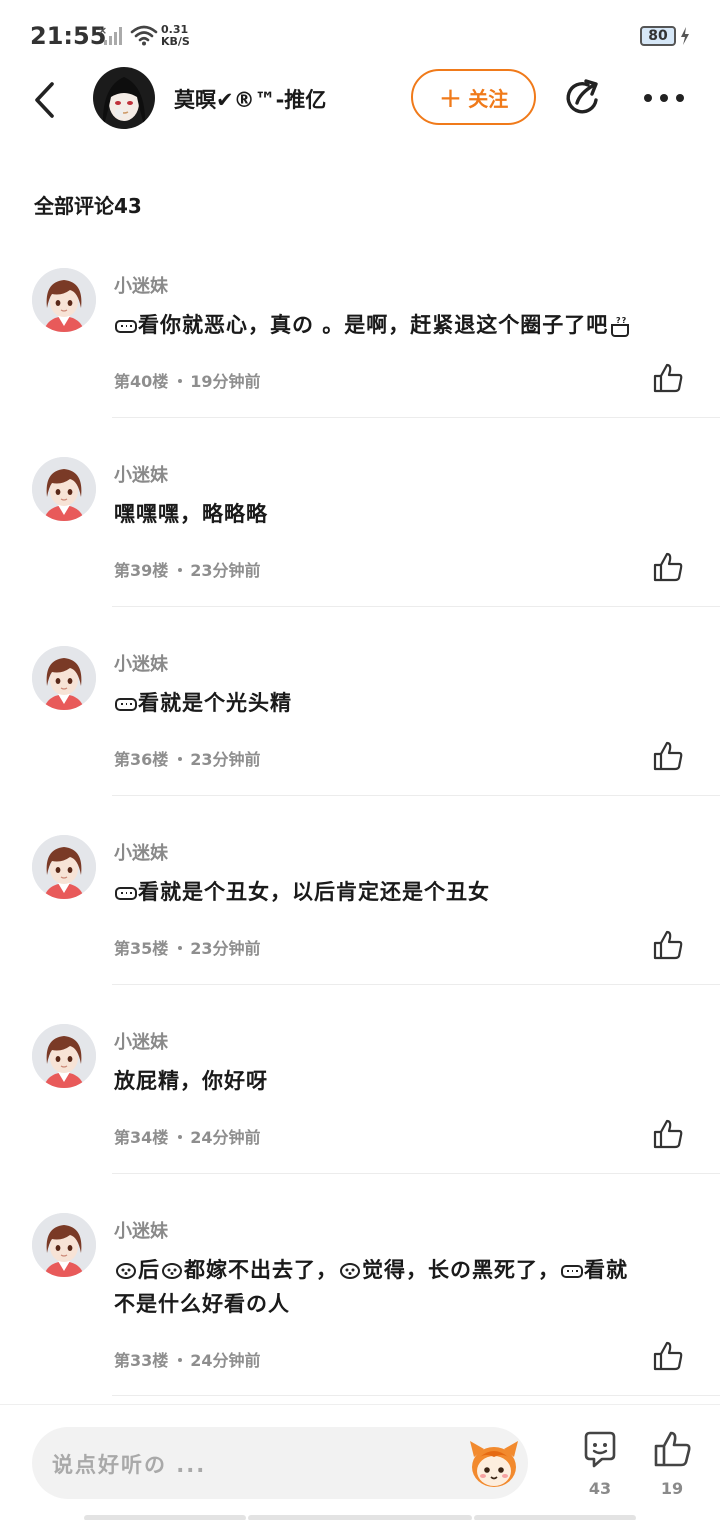  I want to click on comment-text-body: 看就是个丑女，以后肯定还是个丑女, so click(314, 892).